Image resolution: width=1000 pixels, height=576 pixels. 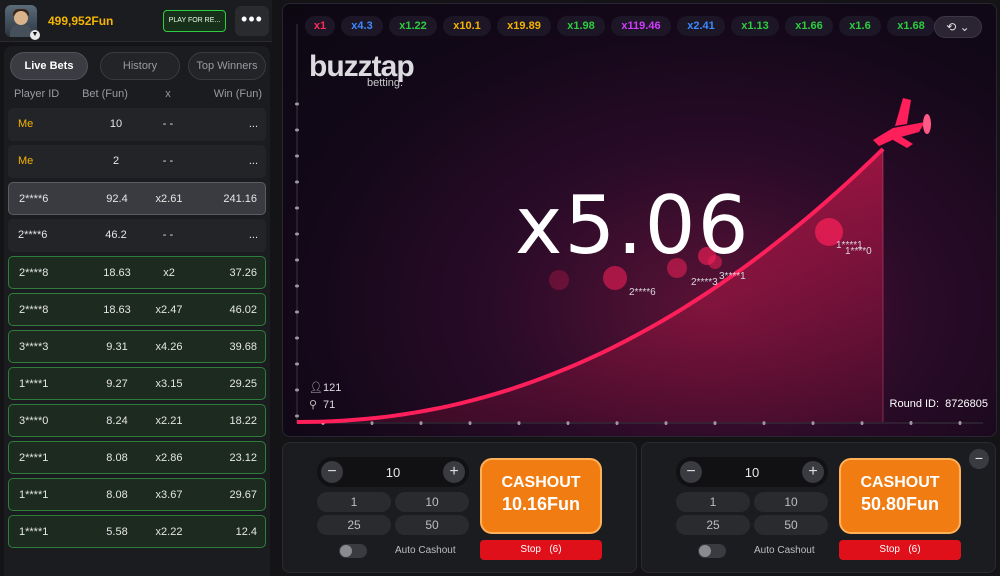 What do you see at coordinates (34, 384) in the screenshot?
I see `player-id: 1****1` at bounding box center [34, 384].